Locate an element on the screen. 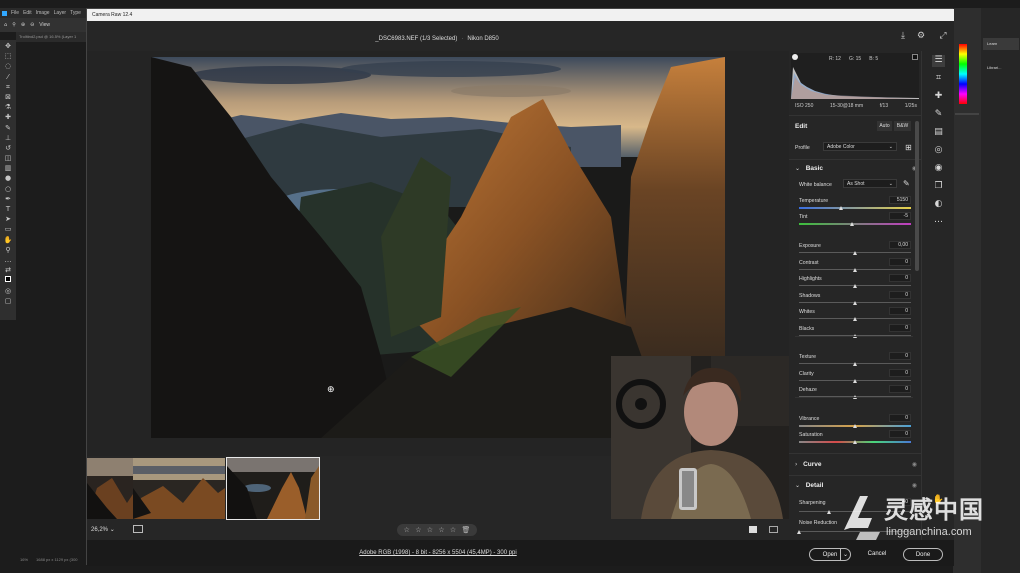 Image resolution: width=1020 pixels, height=573 pixels. menu-image: Image is located at coordinates (43, 13).